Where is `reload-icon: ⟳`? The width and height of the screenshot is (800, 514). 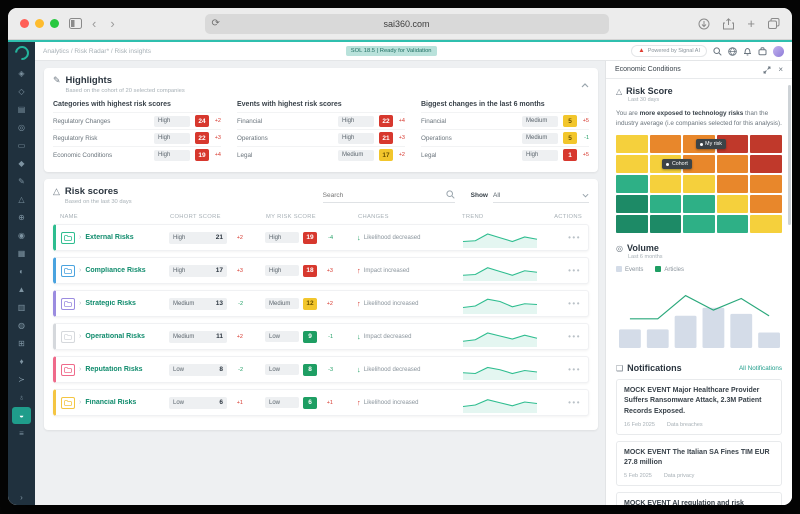 reload-icon: ⟳ is located at coordinates (216, 23).